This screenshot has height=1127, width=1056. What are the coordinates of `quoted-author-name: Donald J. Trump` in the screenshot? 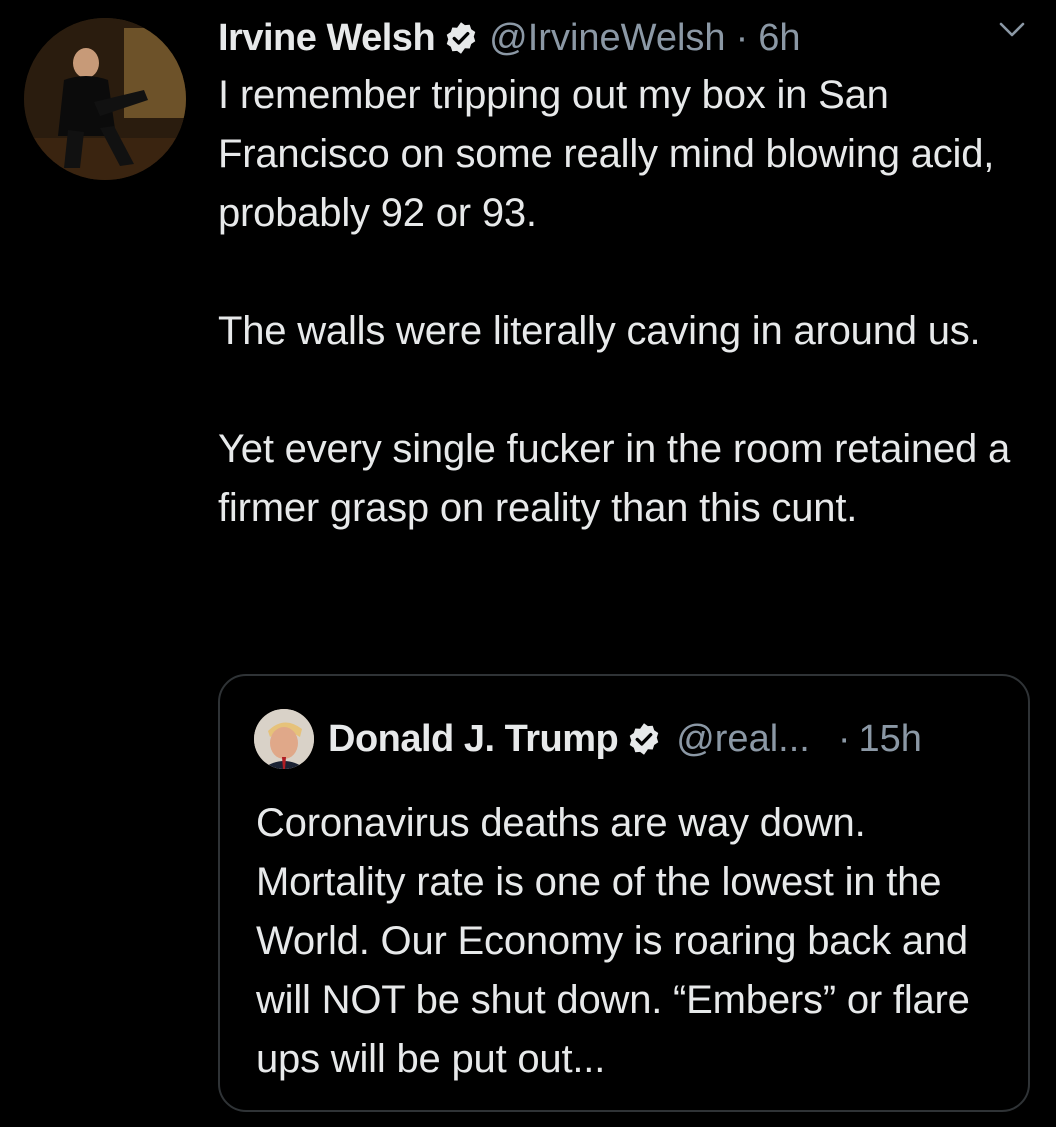 It's located at (473, 739).